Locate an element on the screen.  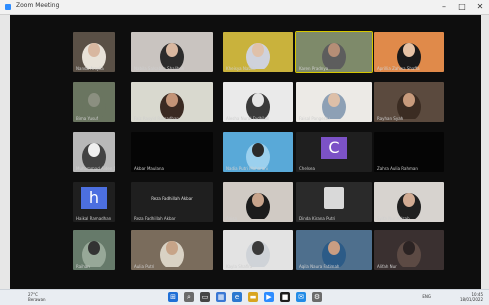
participant-tile: Dinda Kirana Putri is located at coordinates (334, 202).